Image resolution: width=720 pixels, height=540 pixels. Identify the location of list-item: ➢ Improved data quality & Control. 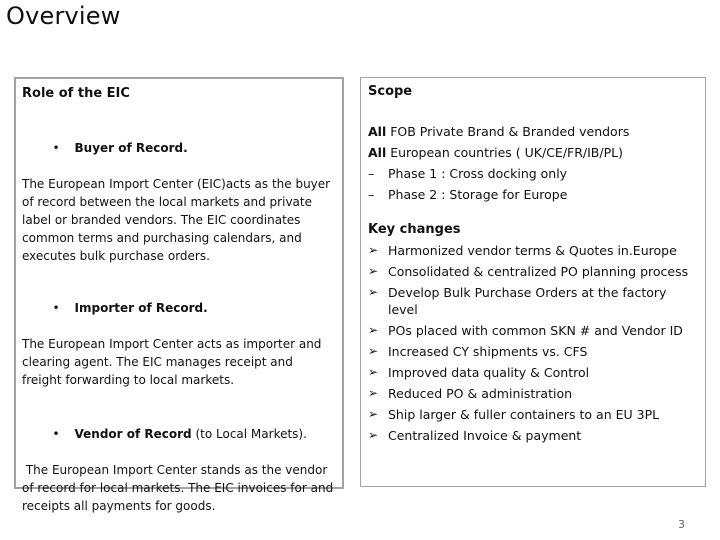
(533, 372).